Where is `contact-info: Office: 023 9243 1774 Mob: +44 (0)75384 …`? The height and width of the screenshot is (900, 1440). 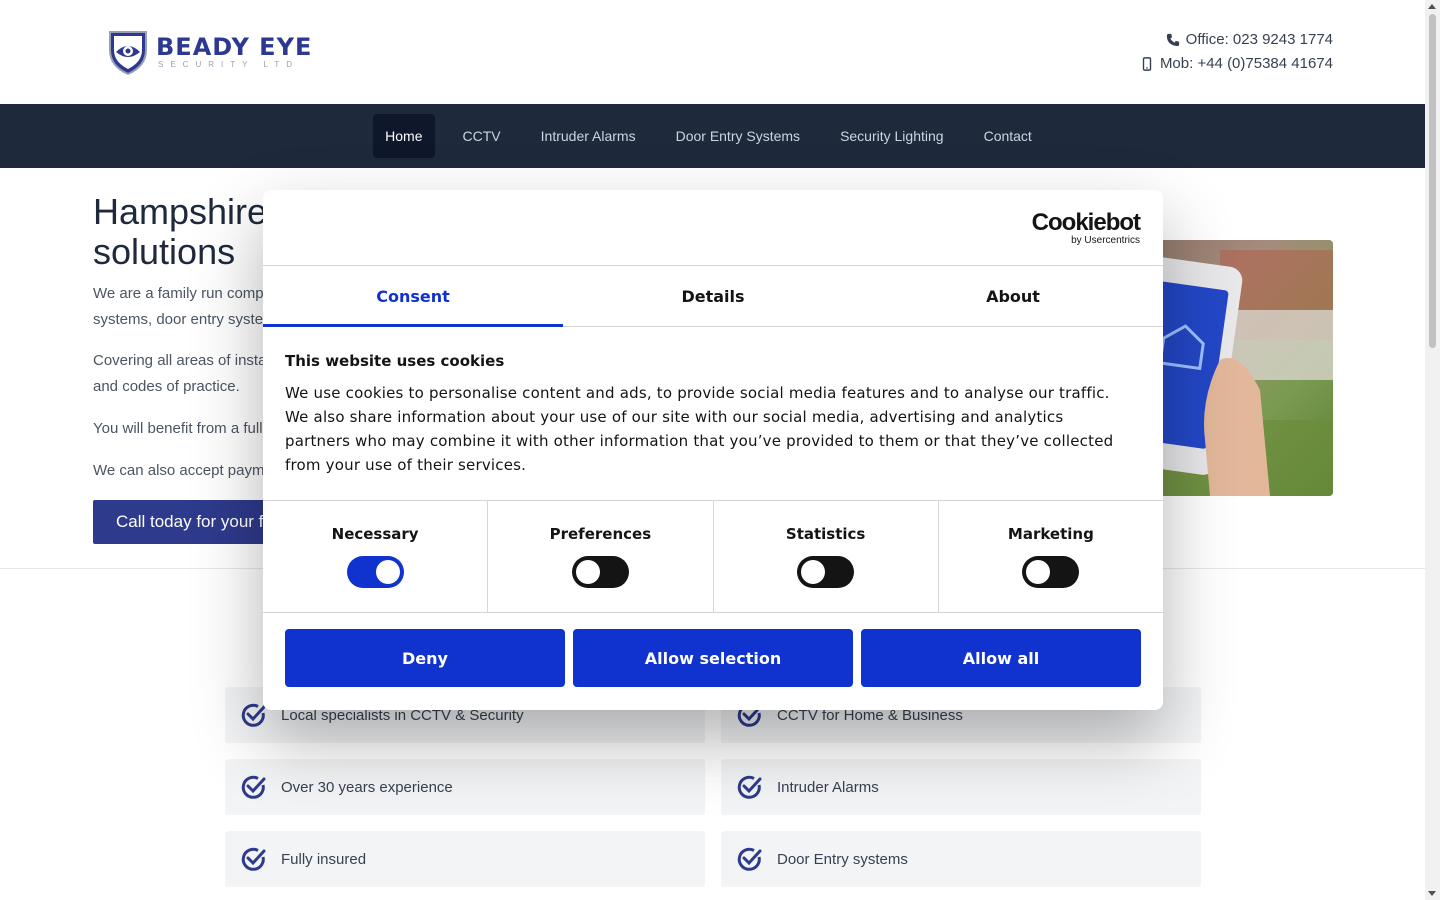
contact-info: Office: 023 9243 1774 Mob: +44 (0)75384 … is located at coordinates (1236, 52).